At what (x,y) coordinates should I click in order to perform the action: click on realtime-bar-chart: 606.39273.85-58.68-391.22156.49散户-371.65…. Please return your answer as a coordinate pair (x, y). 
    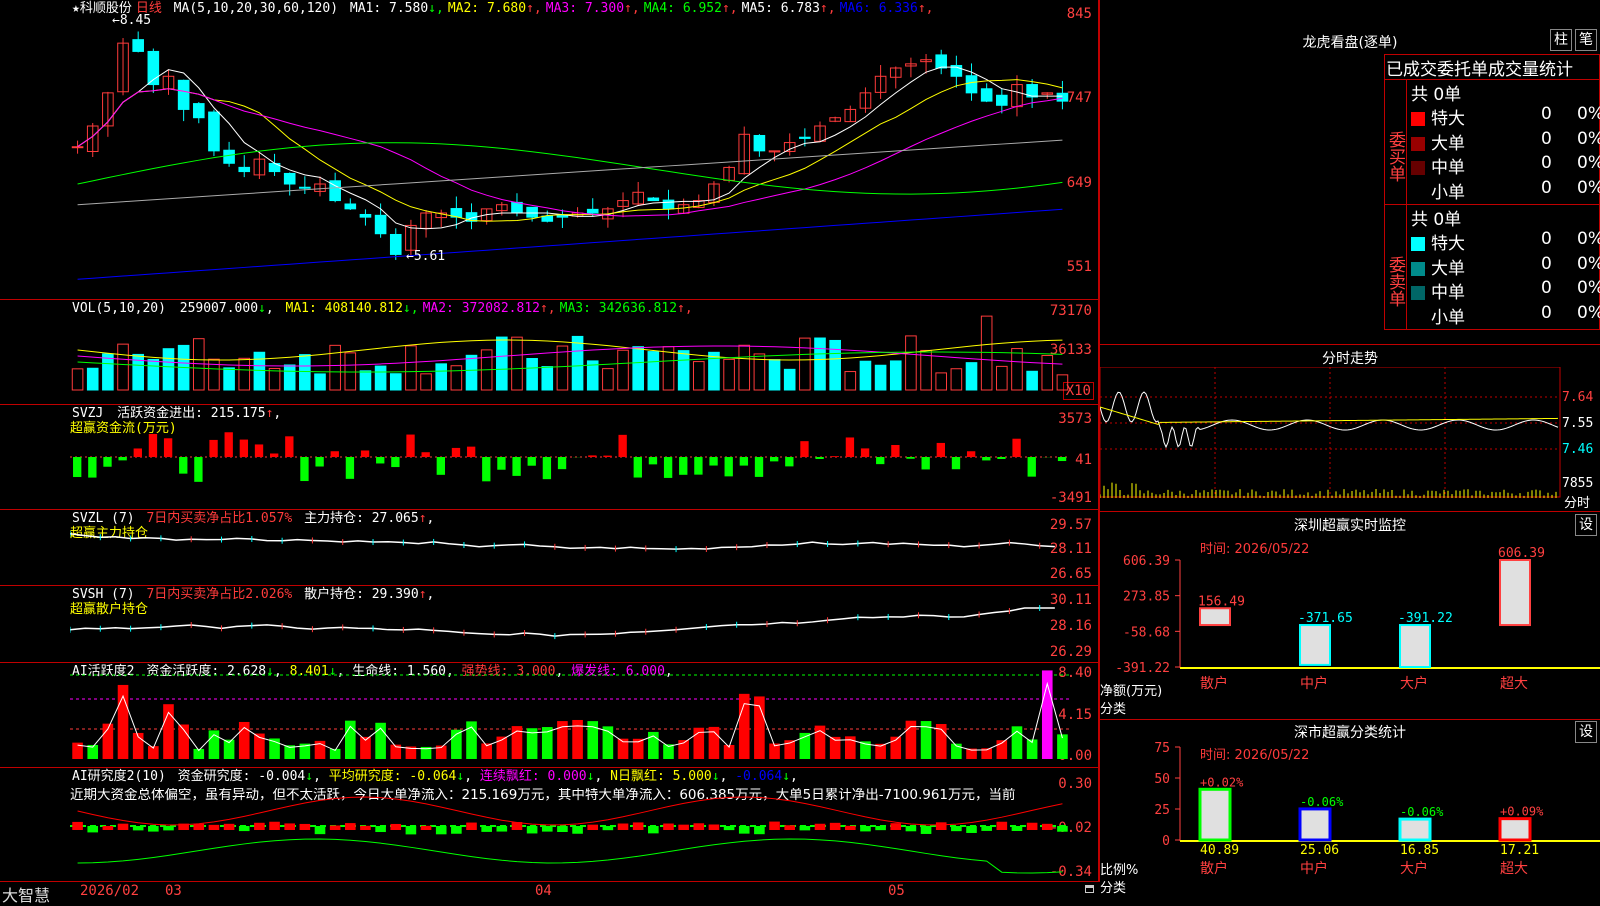
    Looking at the image, I should click on (1350, 616).